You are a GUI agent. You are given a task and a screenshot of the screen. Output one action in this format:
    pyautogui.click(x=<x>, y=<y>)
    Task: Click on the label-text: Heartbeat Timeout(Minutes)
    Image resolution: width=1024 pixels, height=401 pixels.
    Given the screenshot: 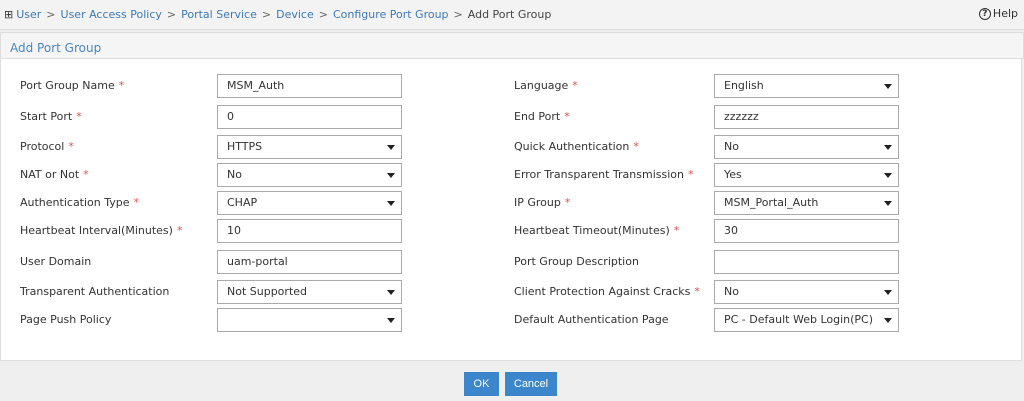 What is the action you would take?
    pyautogui.click(x=592, y=230)
    